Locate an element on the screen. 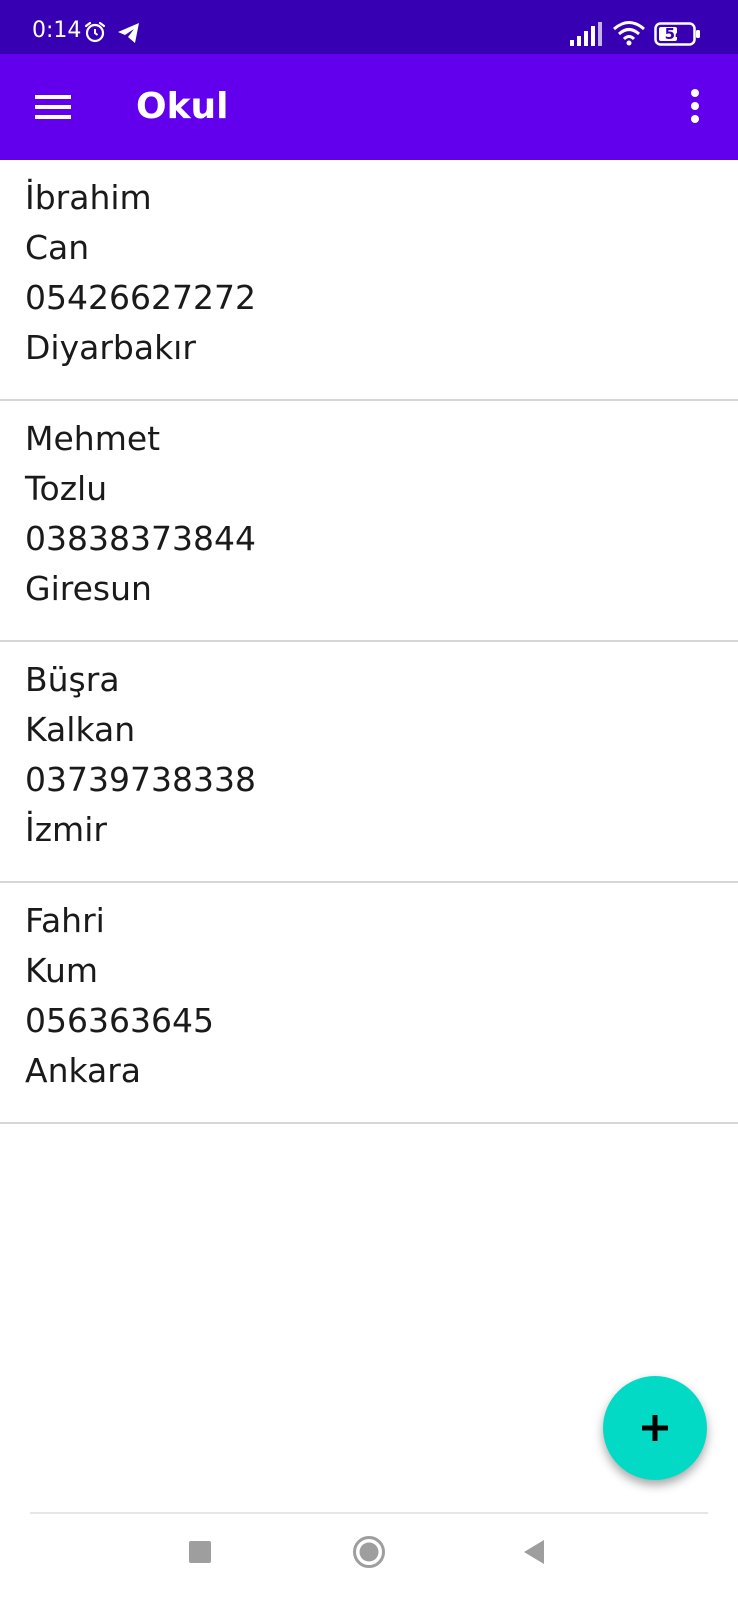 The height and width of the screenshot is (1600, 738). back-icon is located at coordinates (534, 1554).